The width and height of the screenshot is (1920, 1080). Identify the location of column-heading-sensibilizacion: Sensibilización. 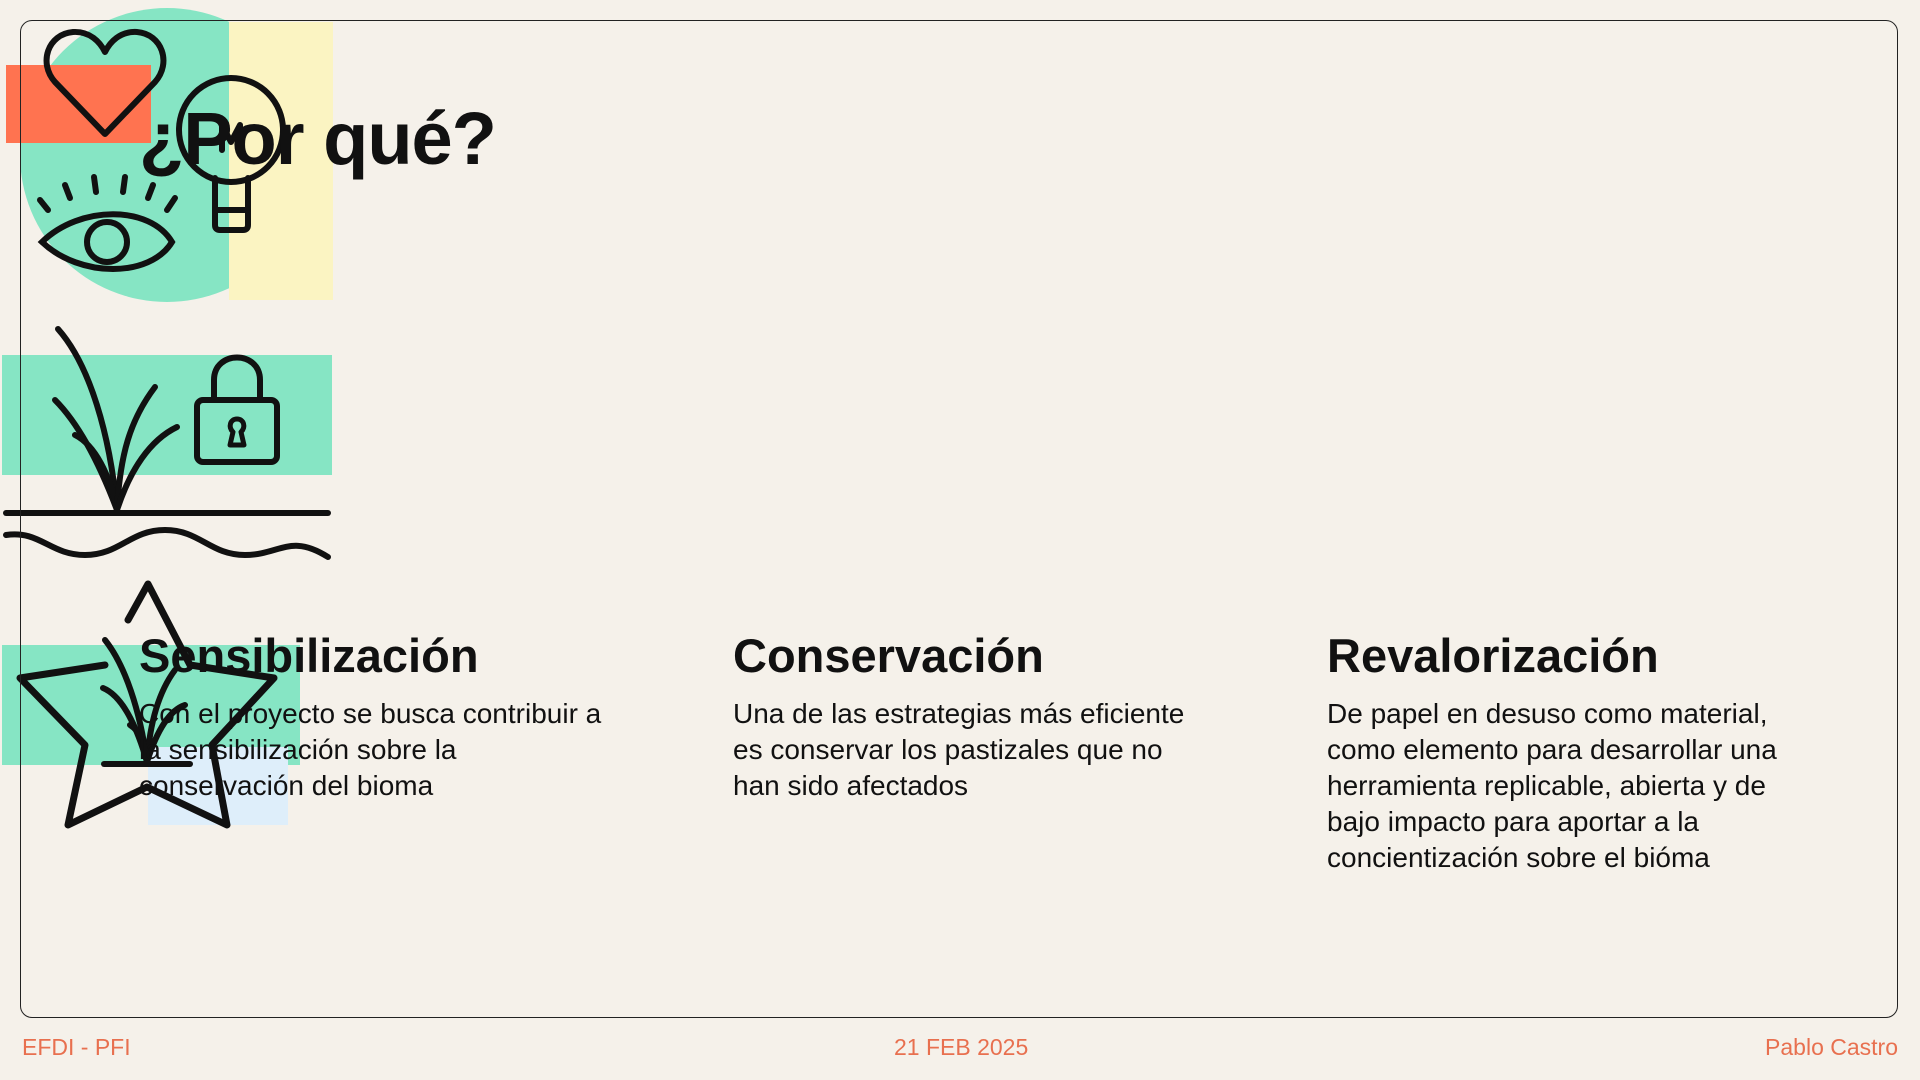
(309, 655).